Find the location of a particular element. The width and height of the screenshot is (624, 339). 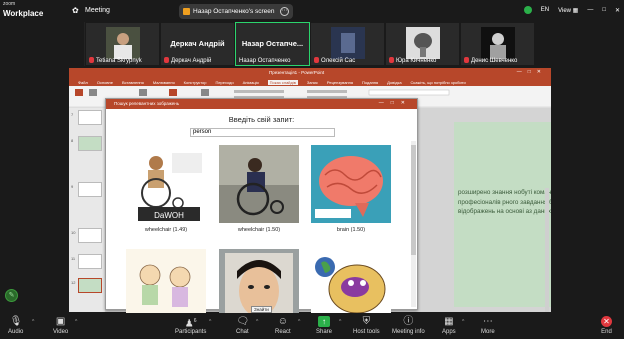

end-meeting-button: ✕ End is located at coordinates (606, 325).